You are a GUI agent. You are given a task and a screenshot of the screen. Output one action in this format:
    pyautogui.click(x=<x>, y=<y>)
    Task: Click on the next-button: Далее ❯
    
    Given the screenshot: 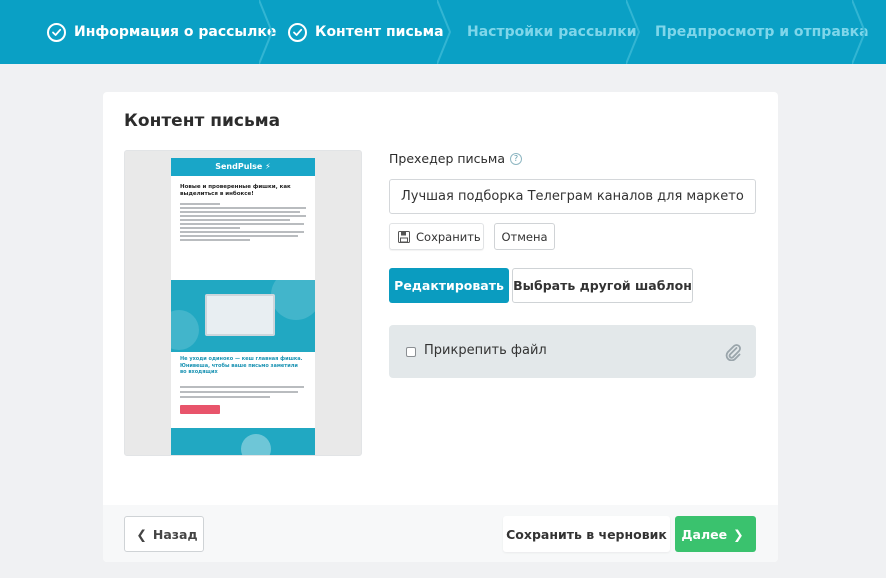 What is the action you would take?
    pyautogui.click(x=715, y=534)
    